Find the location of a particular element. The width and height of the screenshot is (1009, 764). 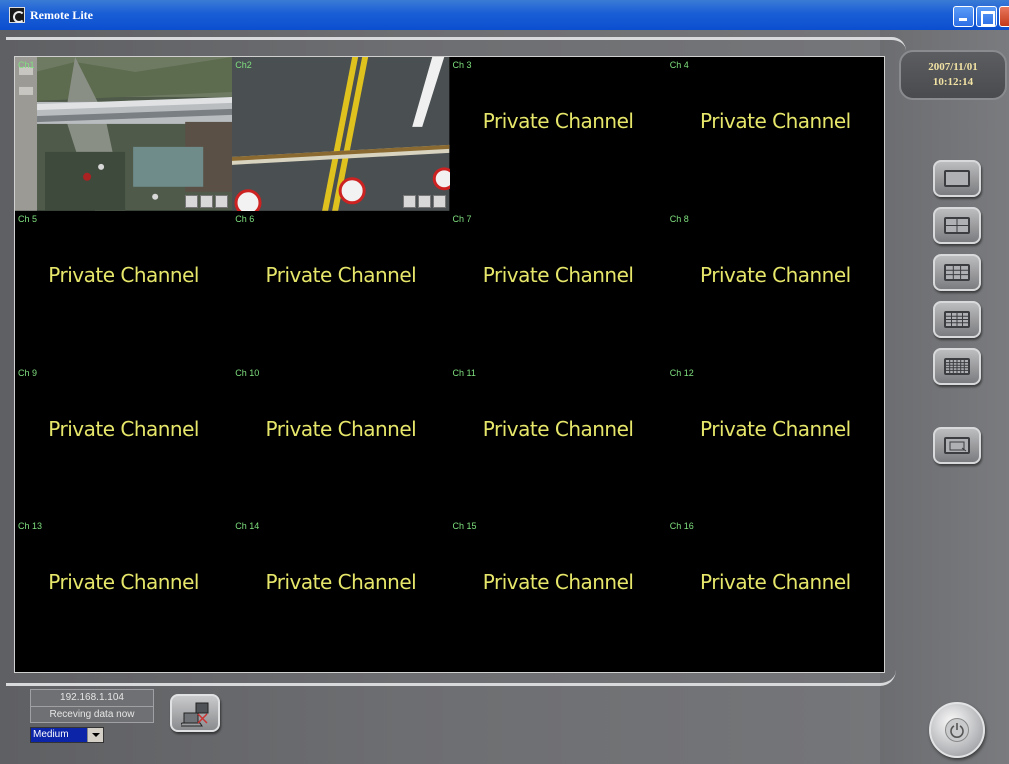

channel-cell-9: Ch 9 Private Channel is located at coordinates (123, 442).